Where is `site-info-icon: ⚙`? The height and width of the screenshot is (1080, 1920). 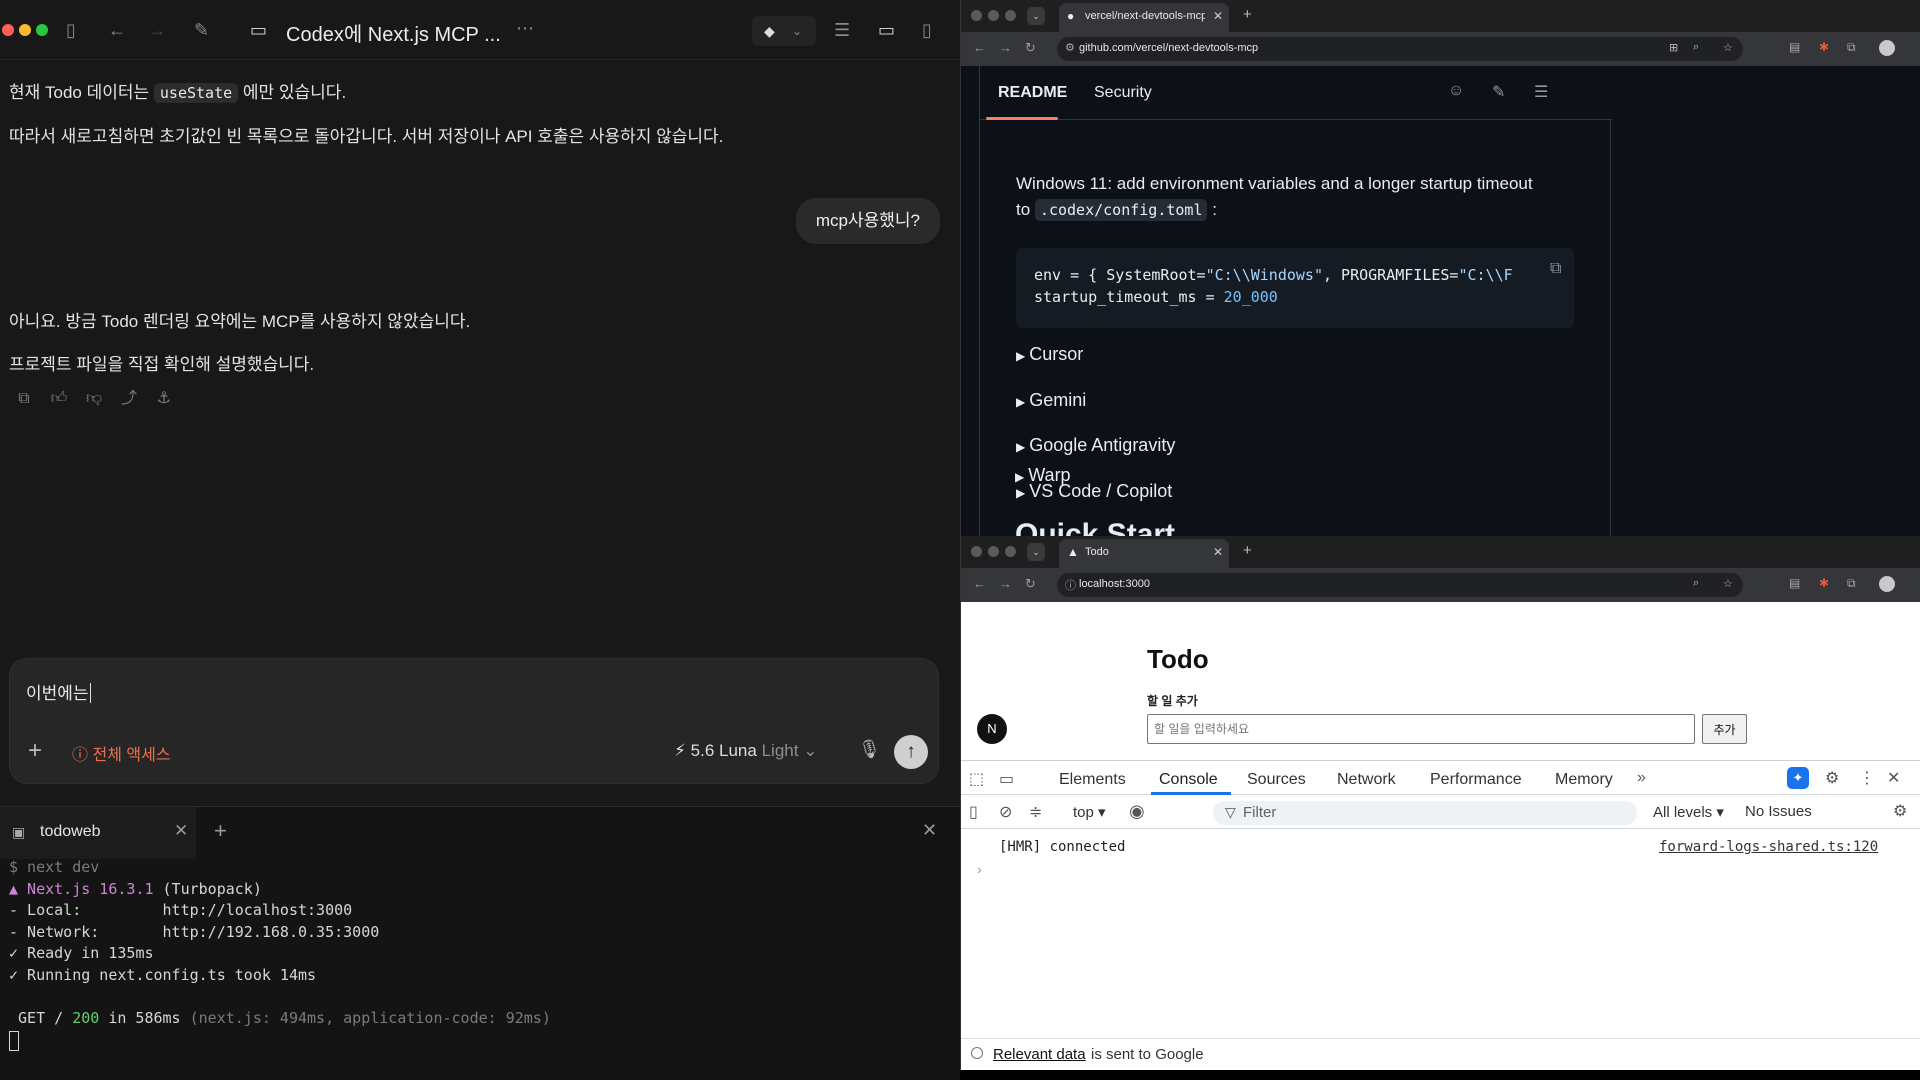
site-info-icon: ⚙ is located at coordinates (1070, 47).